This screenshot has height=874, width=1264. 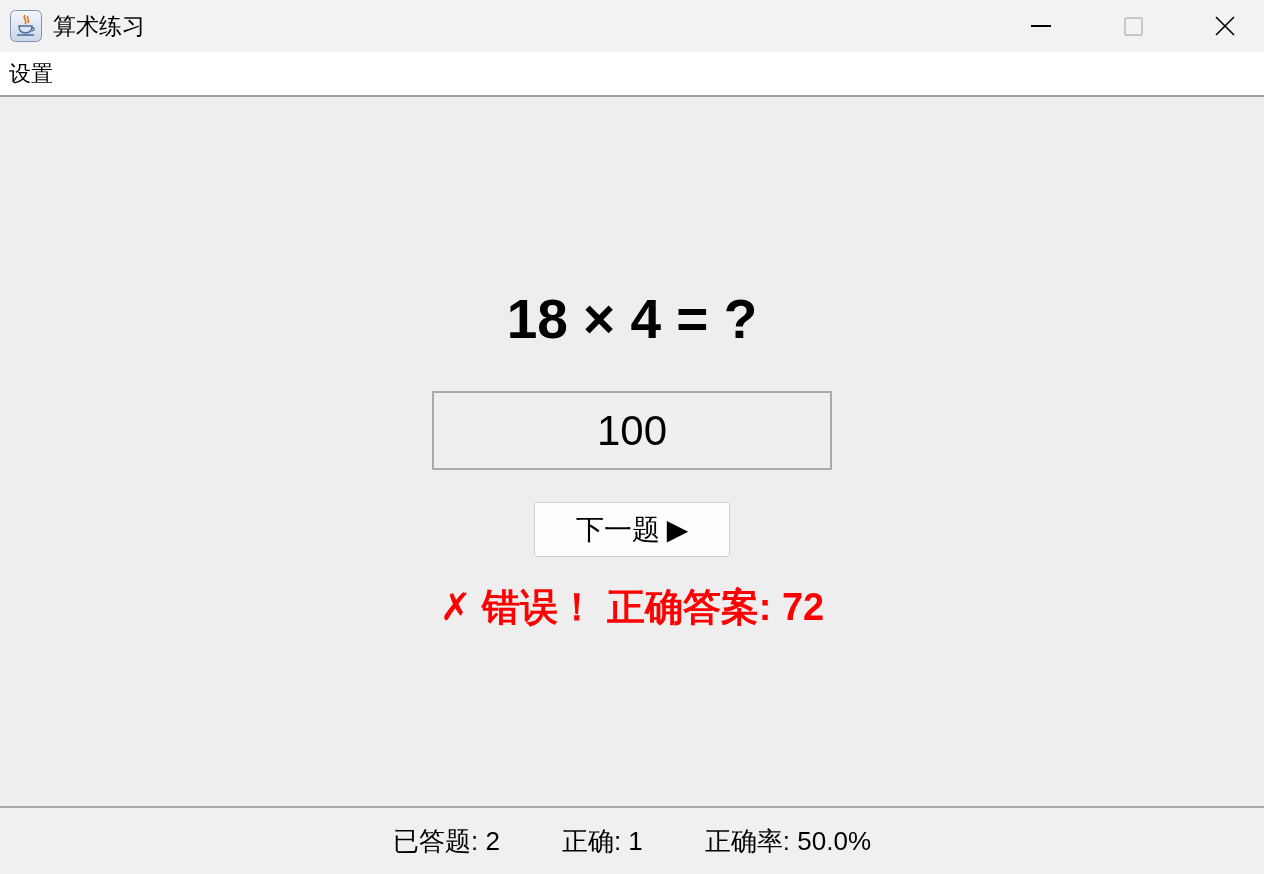 What do you see at coordinates (632, 430) in the screenshot?
I see `answer-field: 100` at bounding box center [632, 430].